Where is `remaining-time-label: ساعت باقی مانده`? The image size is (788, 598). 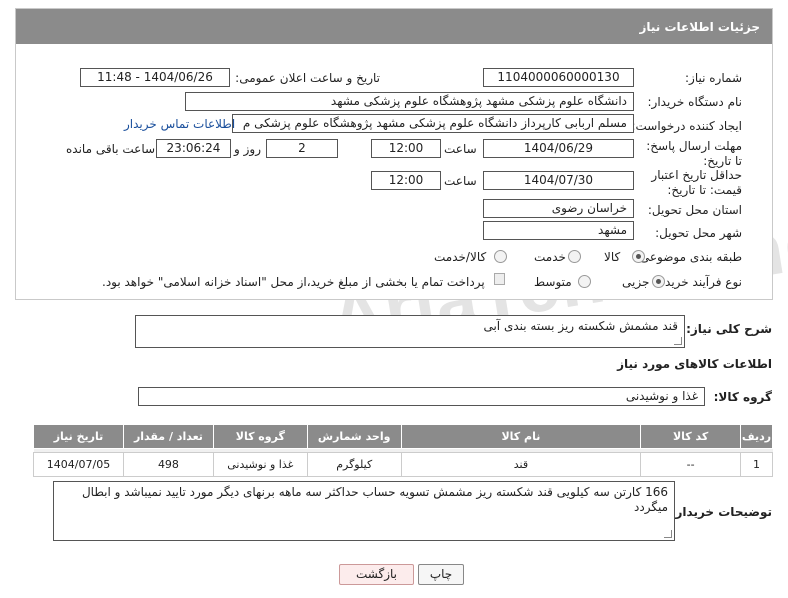
remaining-time-label: ساعت باقی مانده is located at coordinates (111, 149).